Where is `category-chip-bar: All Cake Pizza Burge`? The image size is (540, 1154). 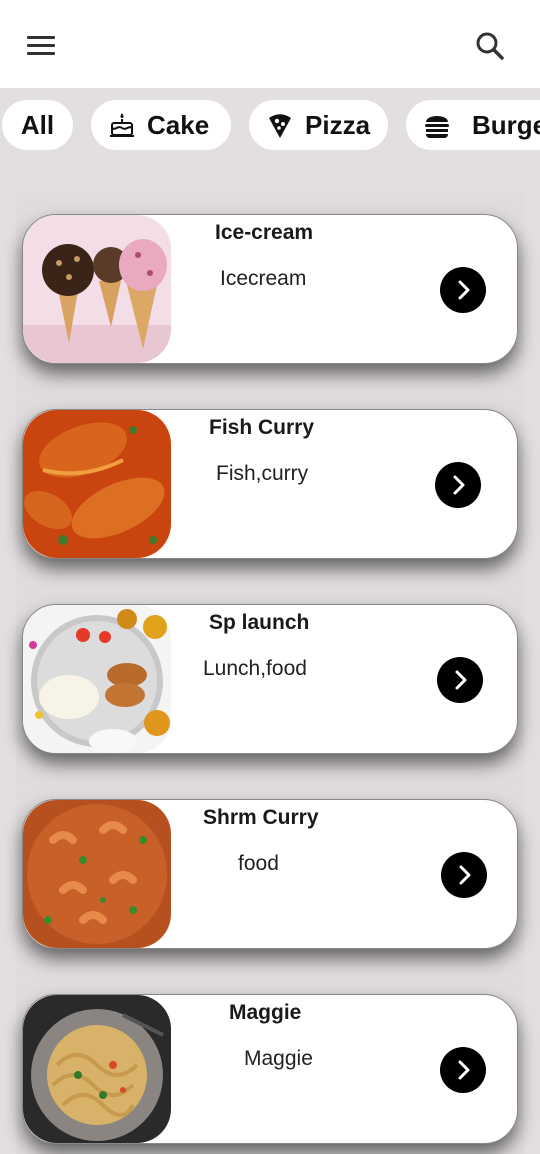
category-chip-bar: All Cake Pizza Burge is located at coordinates (270, 124).